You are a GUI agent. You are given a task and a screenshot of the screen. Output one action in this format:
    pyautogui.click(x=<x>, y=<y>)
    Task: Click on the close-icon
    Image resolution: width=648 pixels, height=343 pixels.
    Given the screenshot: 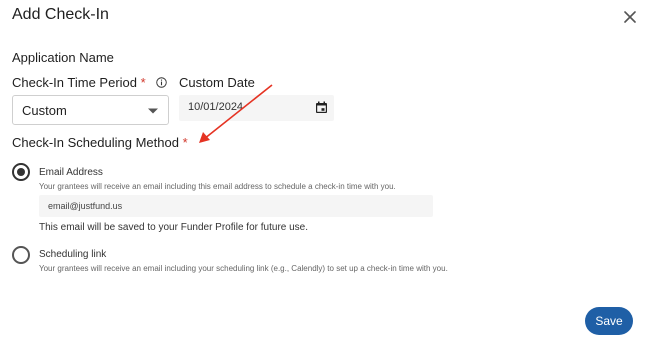 What is the action you would take?
    pyautogui.click(x=630, y=17)
    